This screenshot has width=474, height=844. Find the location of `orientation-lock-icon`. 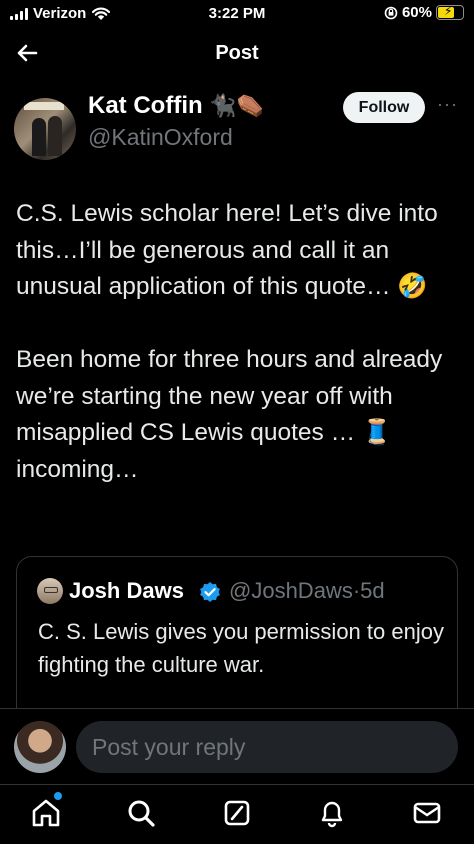

orientation-lock-icon is located at coordinates (391, 12).